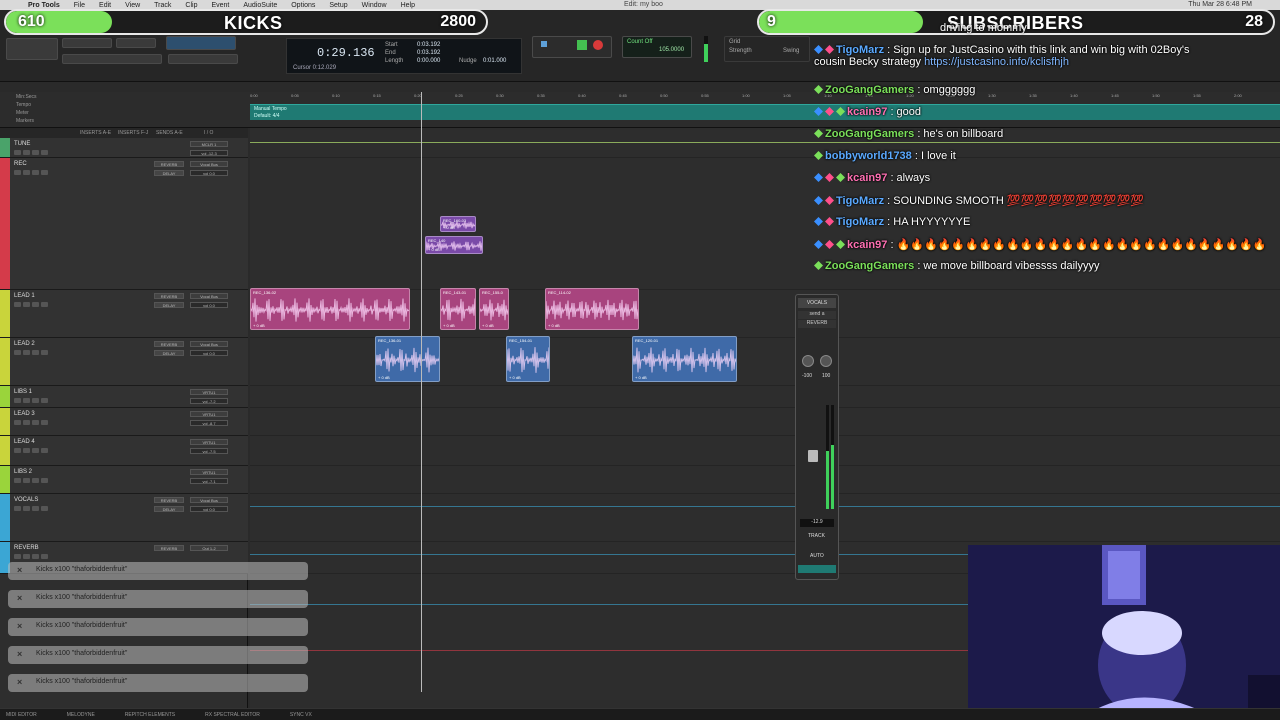 This screenshot has width=1280, height=720. I want to click on menu-item: Pro Tools, so click(44, 5).